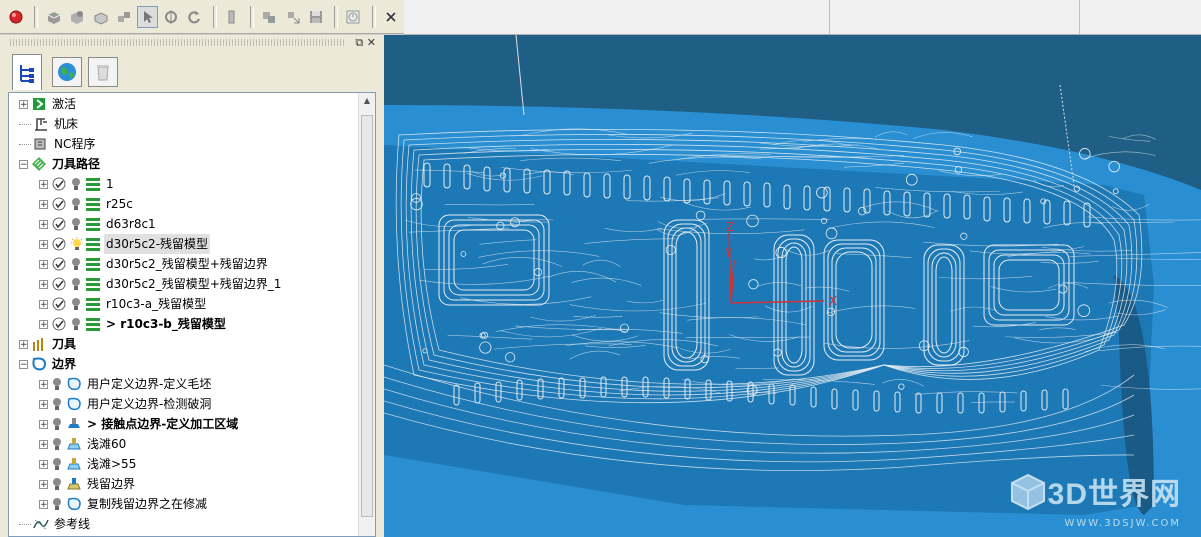  What do you see at coordinates (83, 444) in the screenshot?
I see `tree-item: + 浅滩60` at bounding box center [83, 444].